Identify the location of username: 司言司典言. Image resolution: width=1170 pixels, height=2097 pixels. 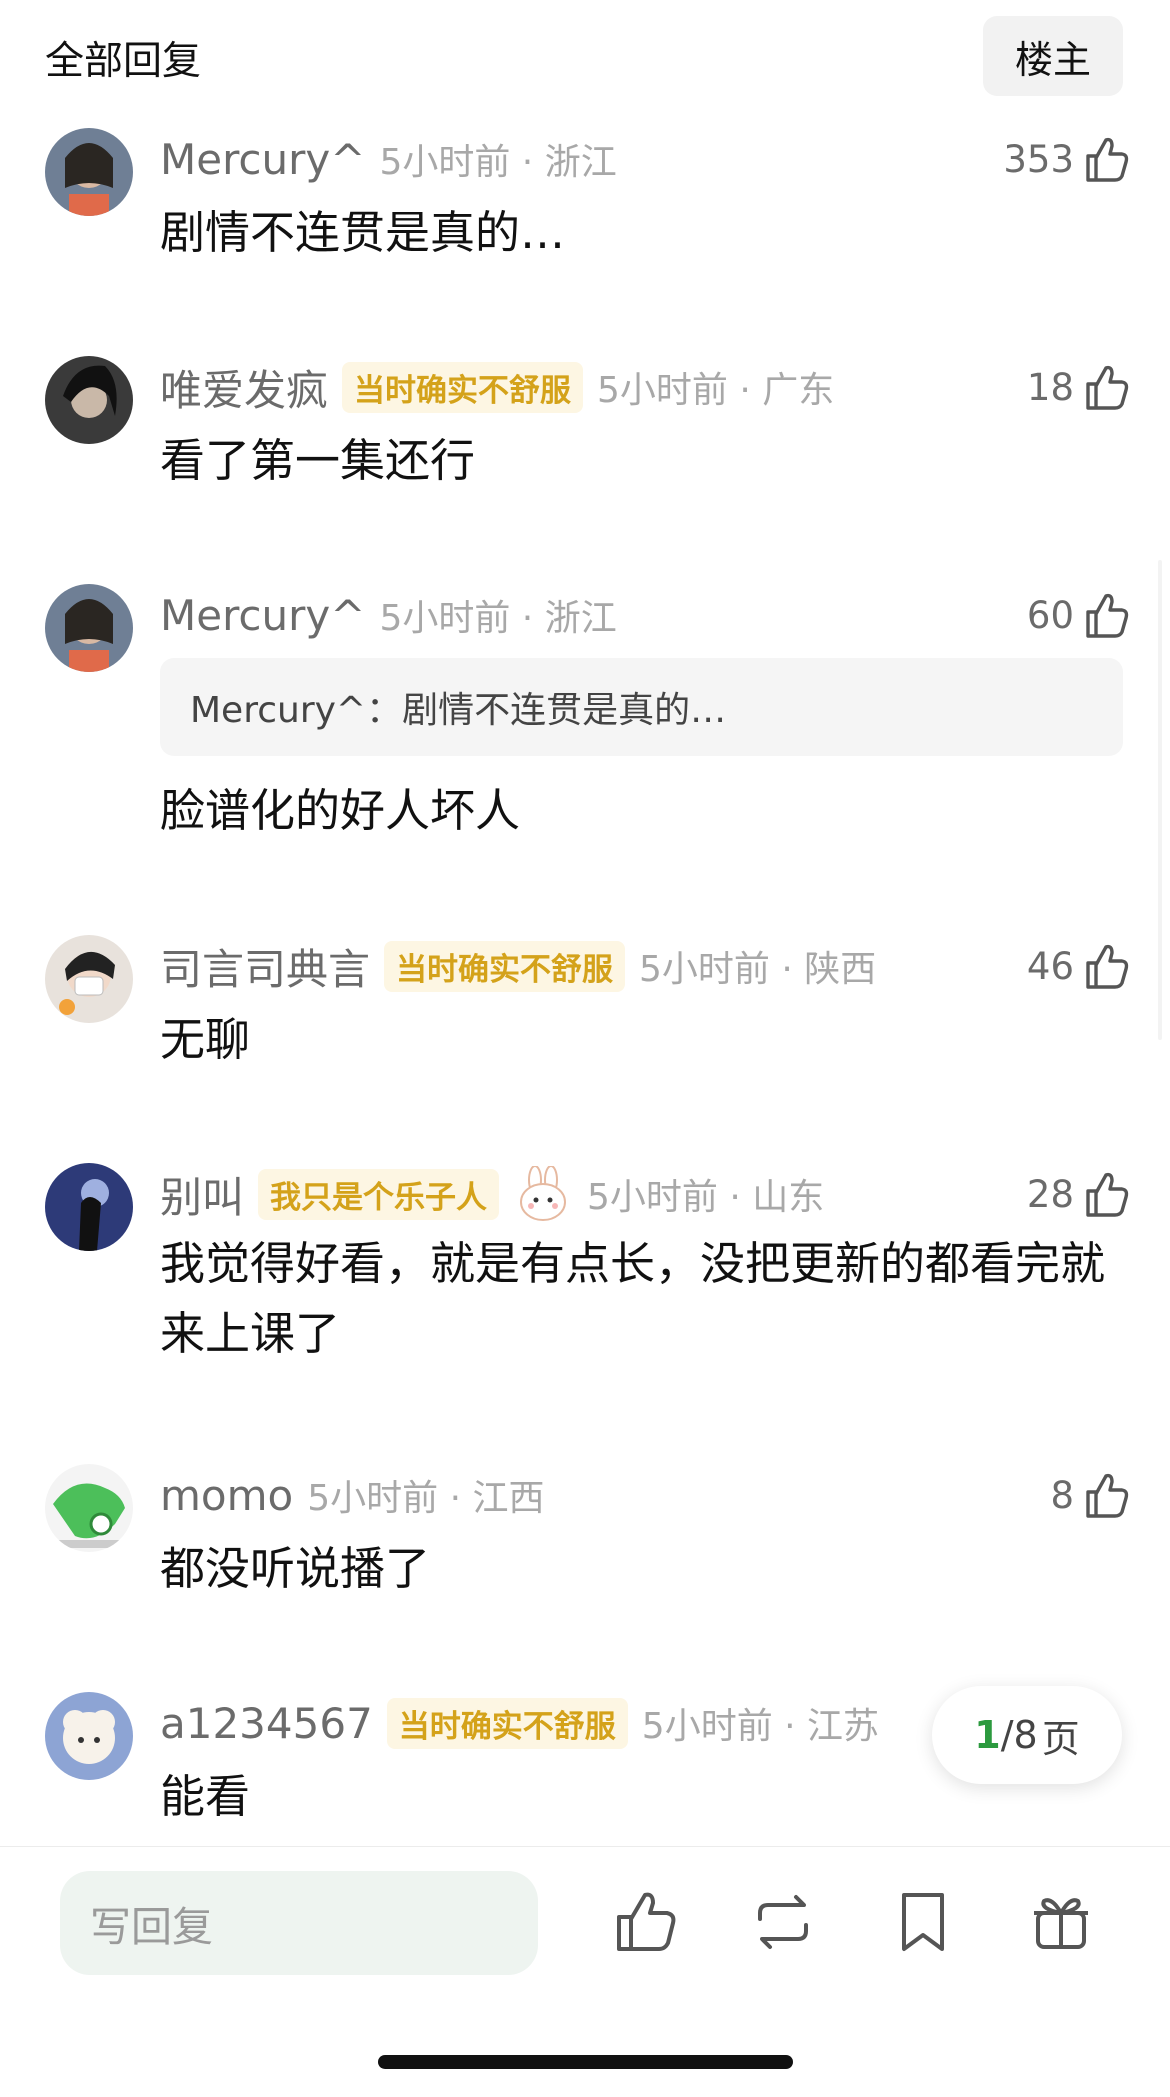
(265, 966).